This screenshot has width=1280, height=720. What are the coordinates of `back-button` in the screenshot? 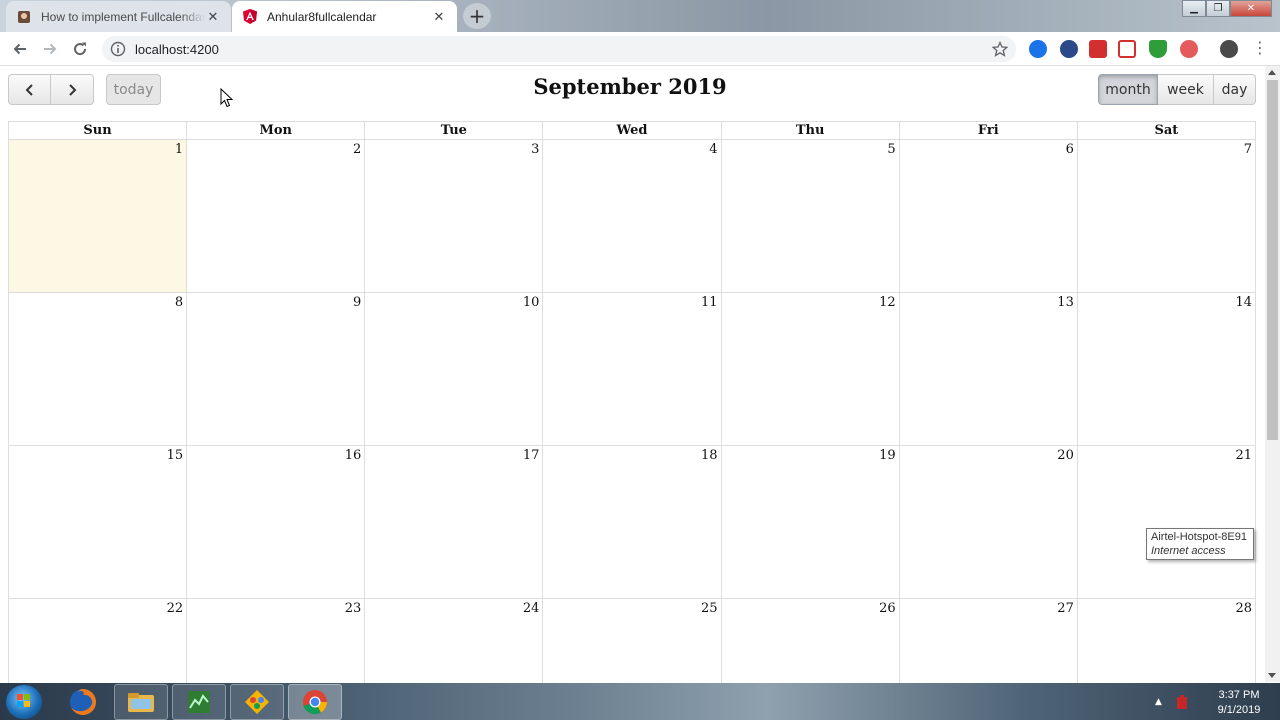 It's located at (20, 49).